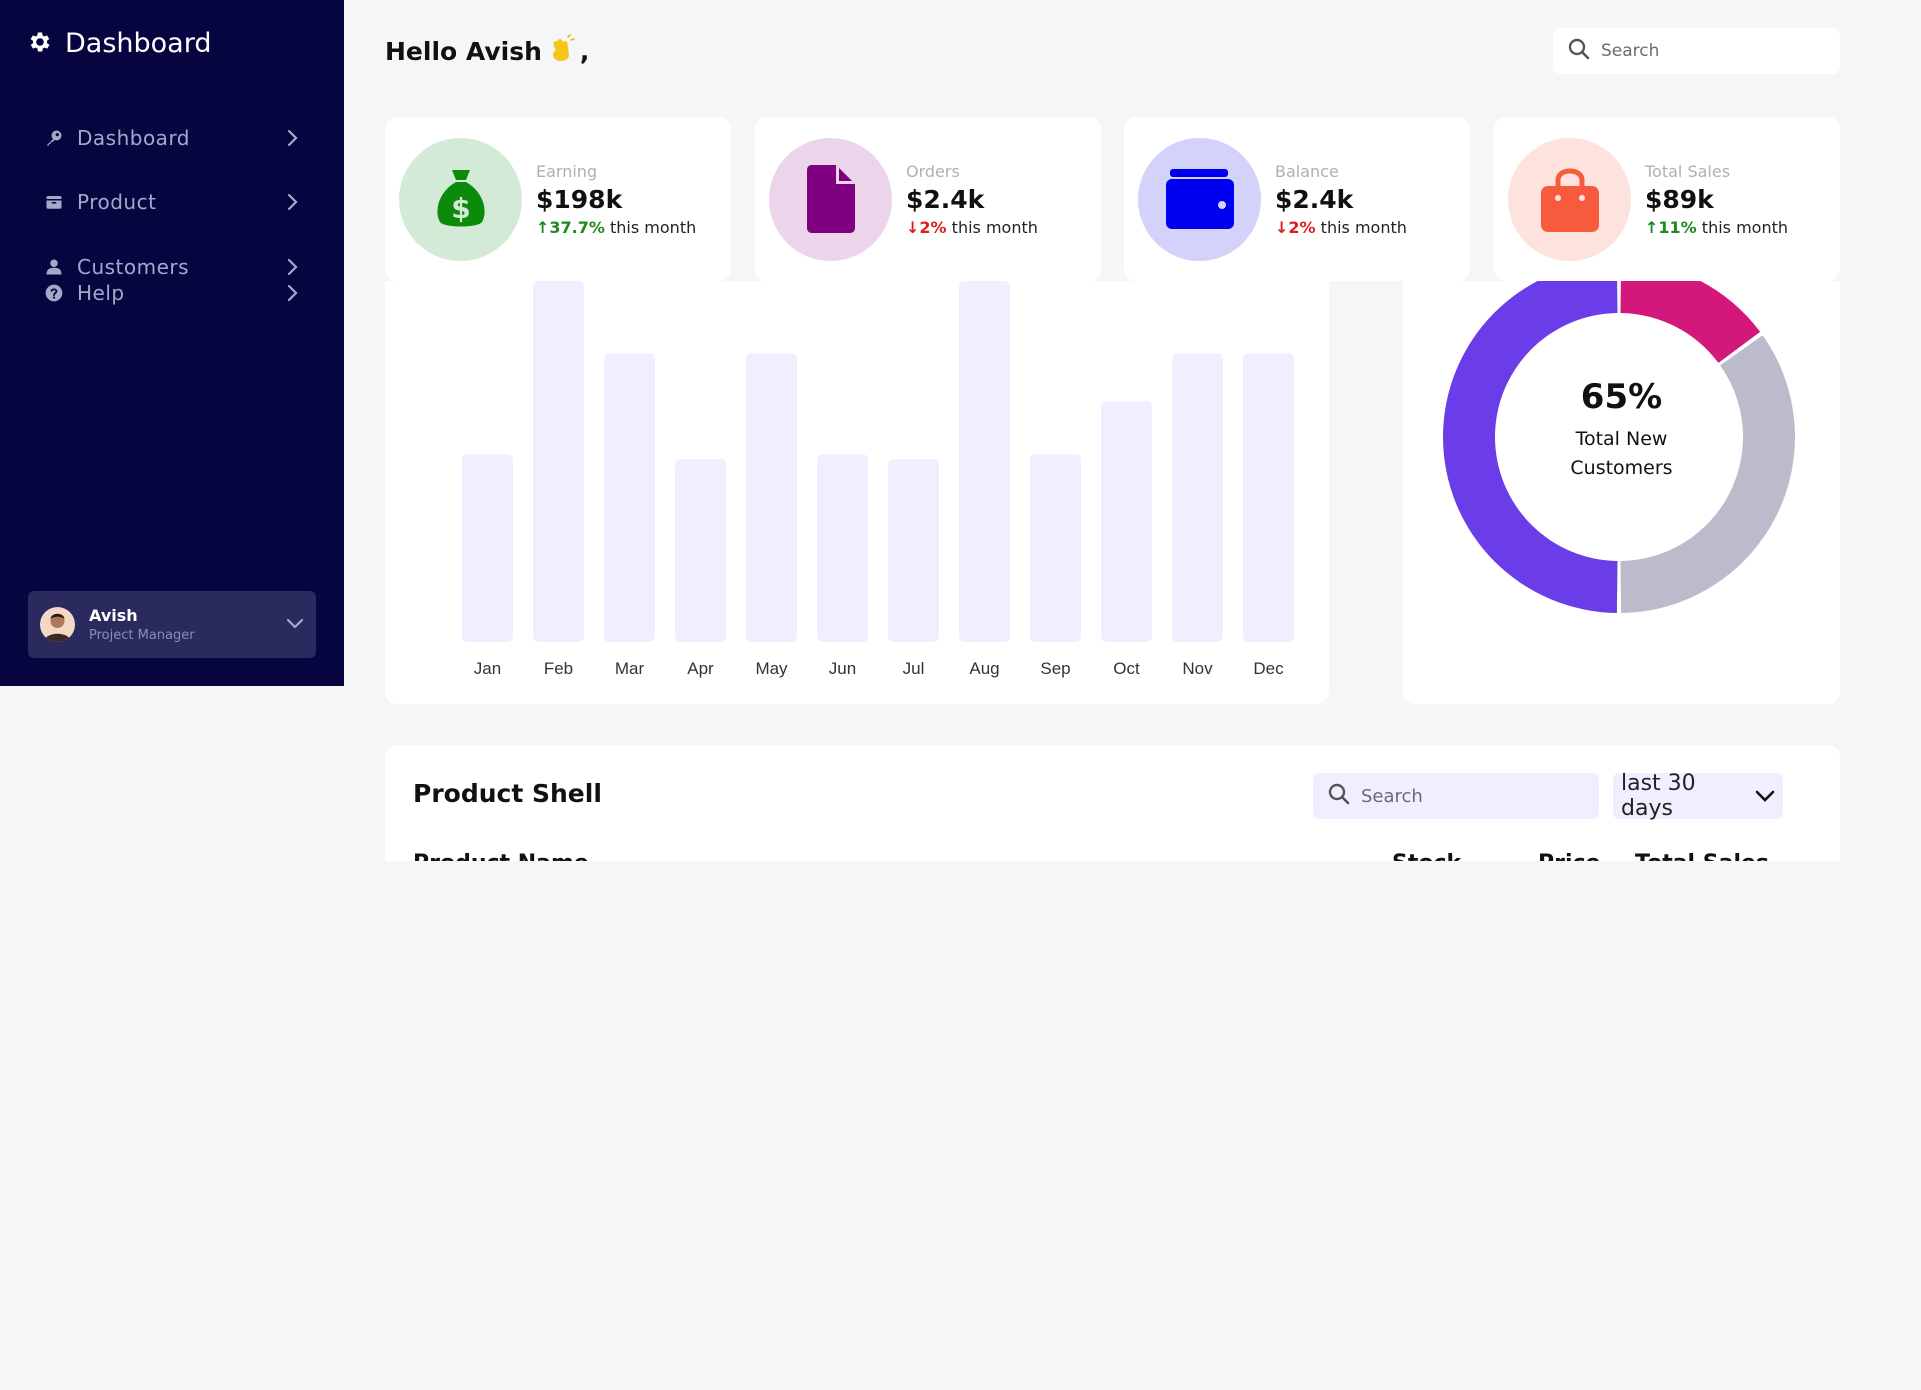  Describe the element at coordinates (561, 51) in the screenshot. I see `waving-hand-icon` at that location.